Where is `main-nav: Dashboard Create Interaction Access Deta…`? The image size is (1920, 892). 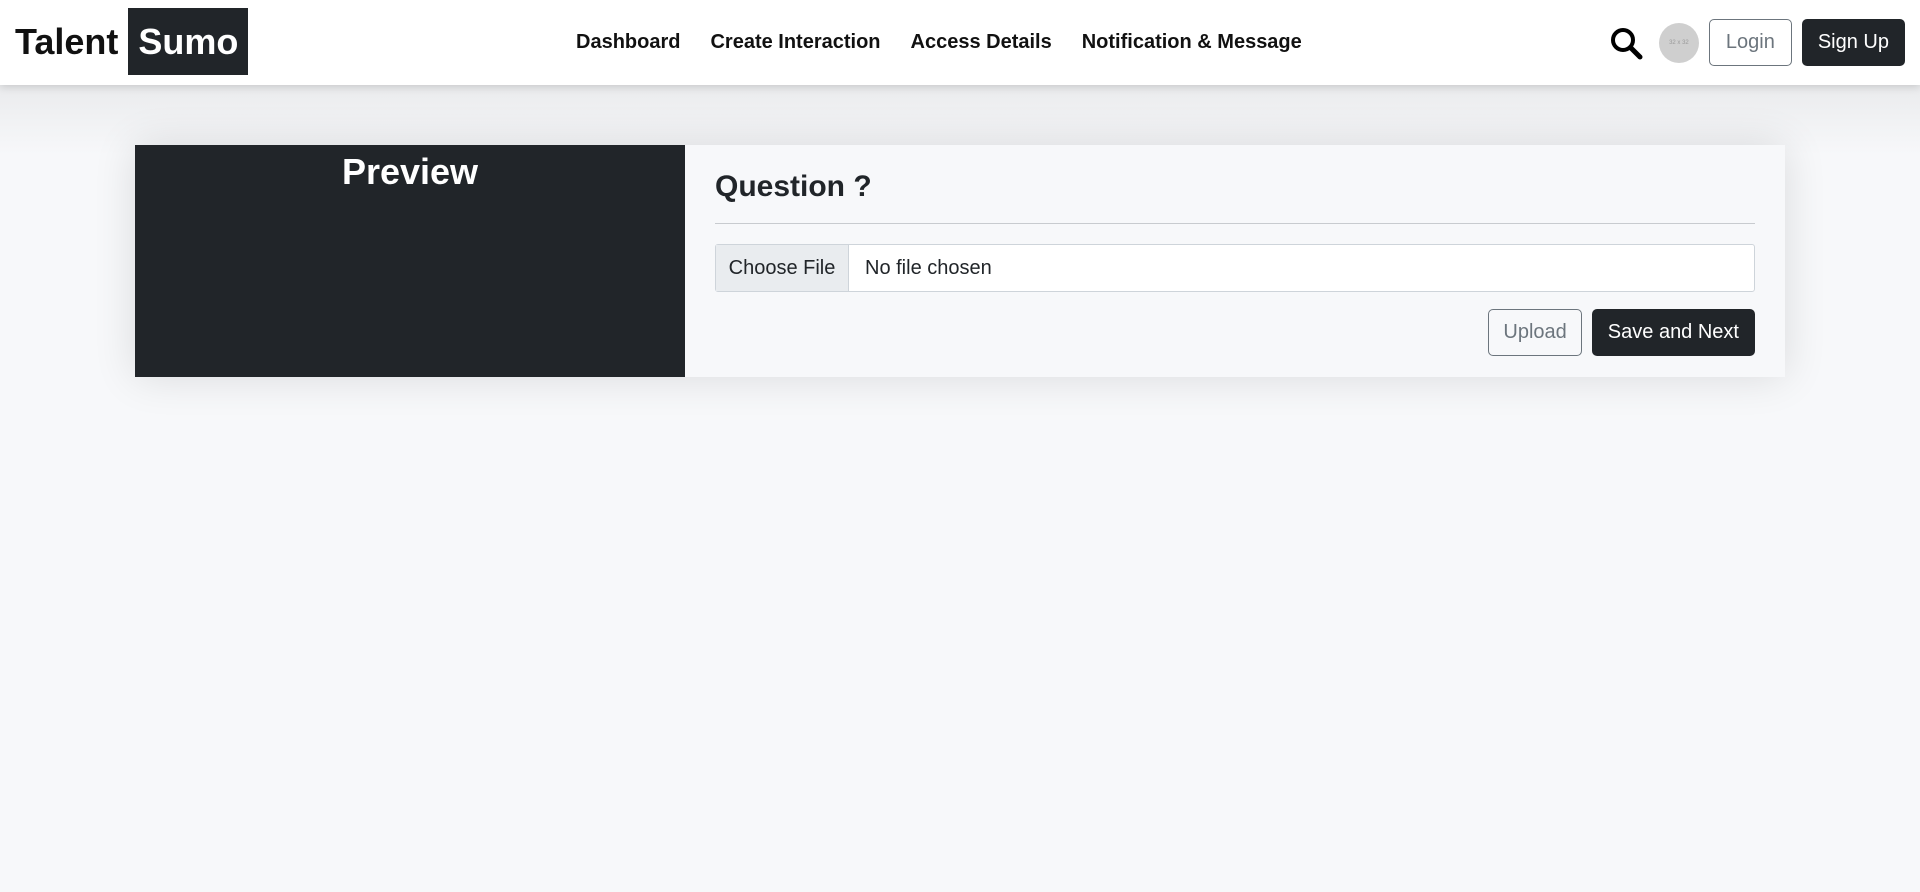
main-nav: Dashboard Create Interaction Access Deta… is located at coordinates (954, 42).